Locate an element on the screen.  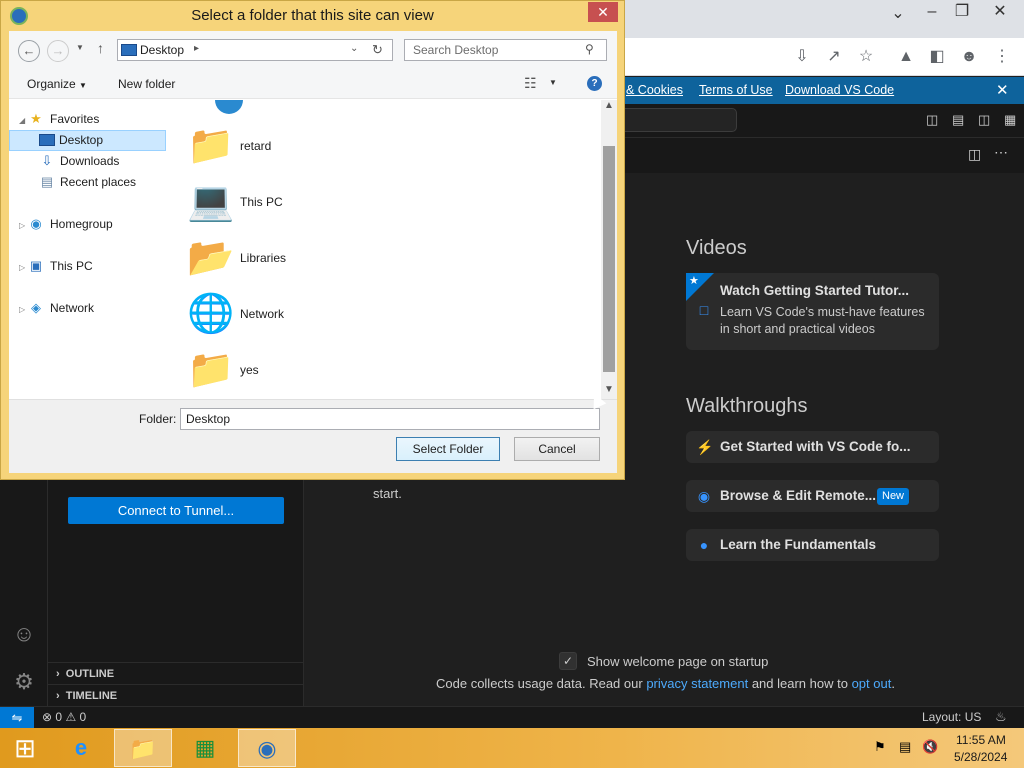
walkthroughs-heading: Walkthroughs is located at coordinates (747, 406).